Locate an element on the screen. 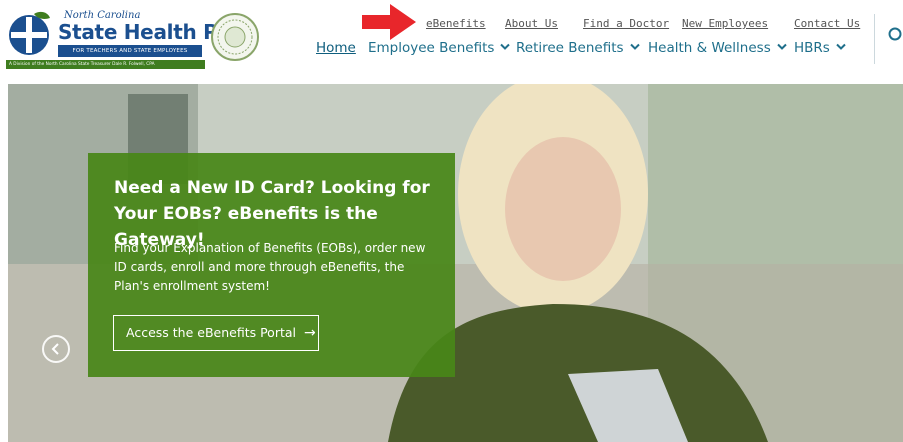 The height and width of the screenshot is (442, 903). nav-employee-benefits: Employee Benefits is located at coordinates (439, 48).